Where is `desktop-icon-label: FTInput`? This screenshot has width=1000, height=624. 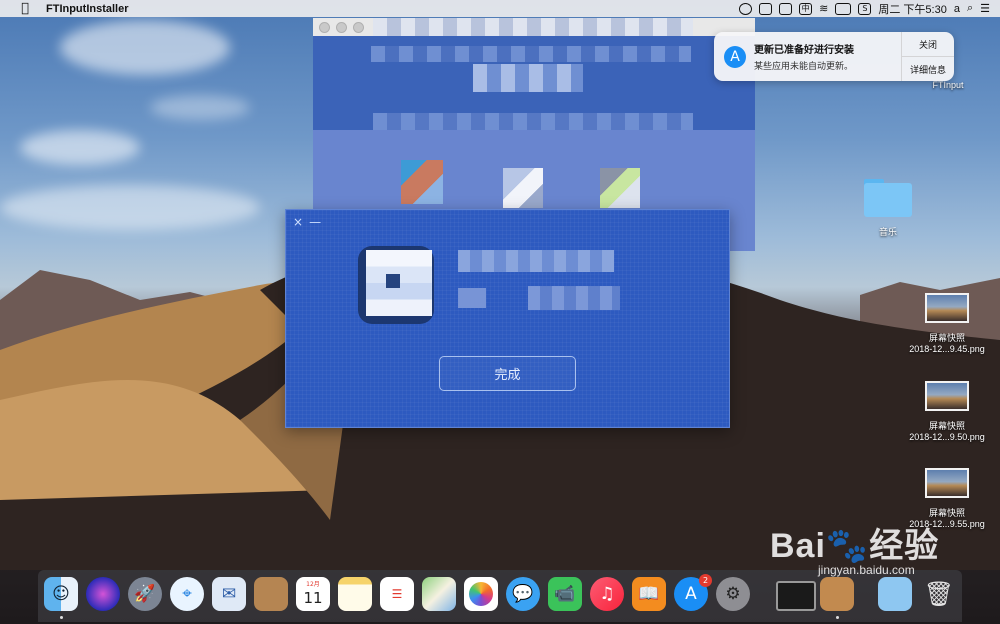
desktop-icon-label: FTInput is located at coordinates (948, 85).